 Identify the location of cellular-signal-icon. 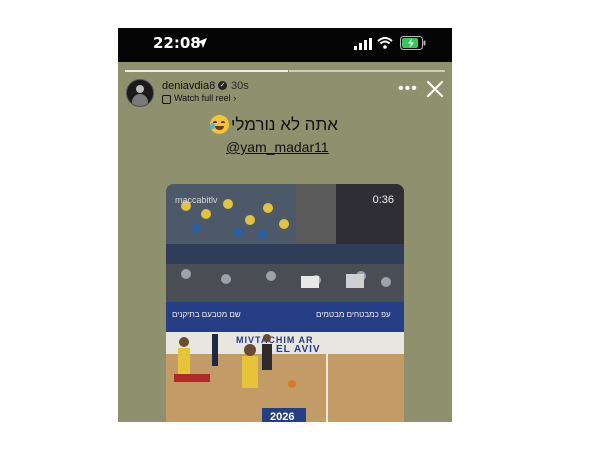
(363, 44).